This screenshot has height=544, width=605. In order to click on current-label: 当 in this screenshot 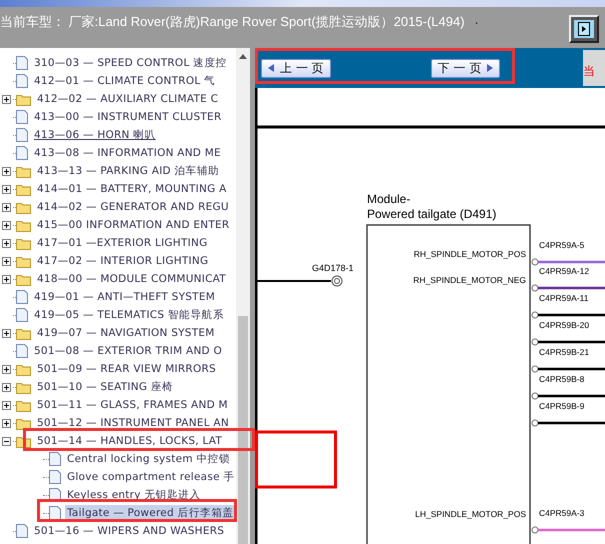, I will do `click(589, 71)`.